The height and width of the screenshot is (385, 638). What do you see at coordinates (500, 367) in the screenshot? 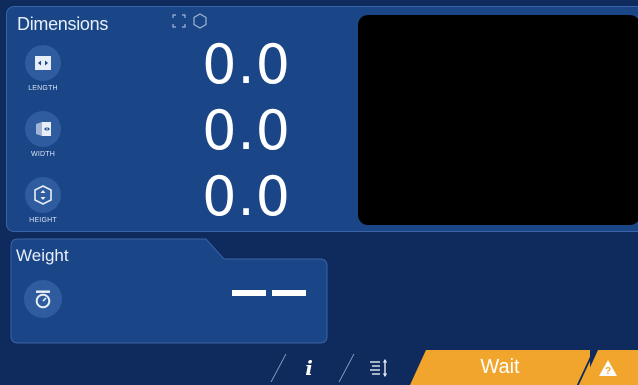
I see `wait-button: Wait` at bounding box center [500, 367].